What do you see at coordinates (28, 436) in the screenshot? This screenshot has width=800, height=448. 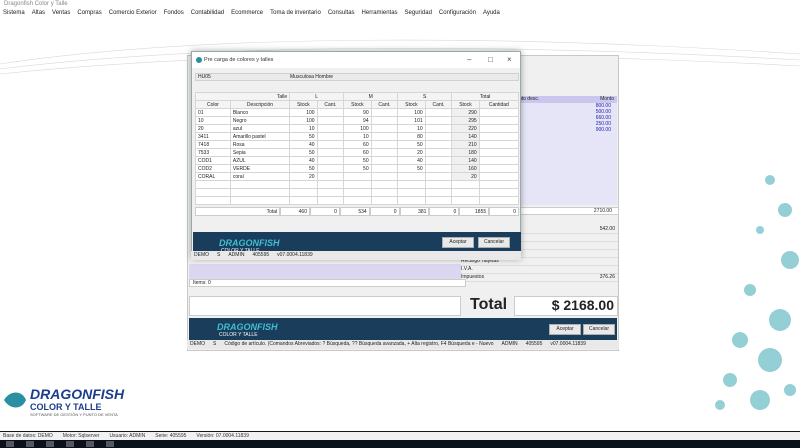 I see `status-field: Base de datos: DEMO` at bounding box center [28, 436].